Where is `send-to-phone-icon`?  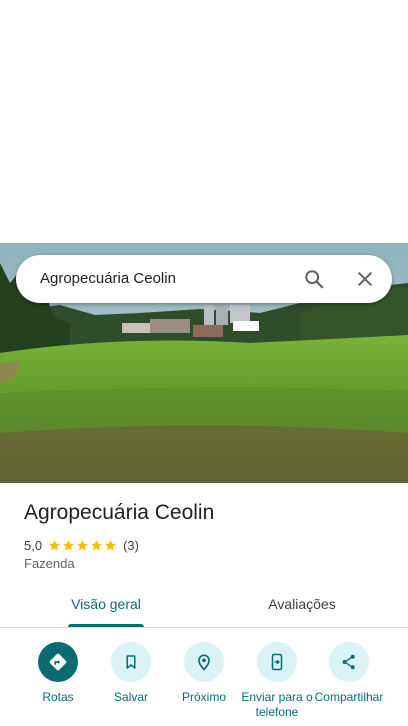 send-to-phone-icon is located at coordinates (277, 662).